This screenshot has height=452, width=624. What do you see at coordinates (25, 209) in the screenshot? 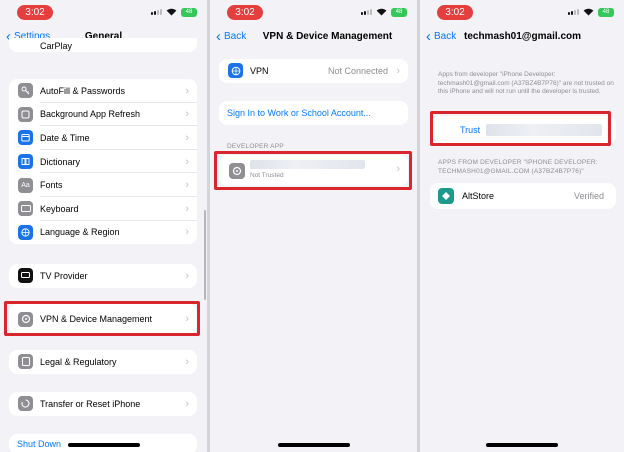
I see `keyboard-icon` at bounding box center [25, 209].